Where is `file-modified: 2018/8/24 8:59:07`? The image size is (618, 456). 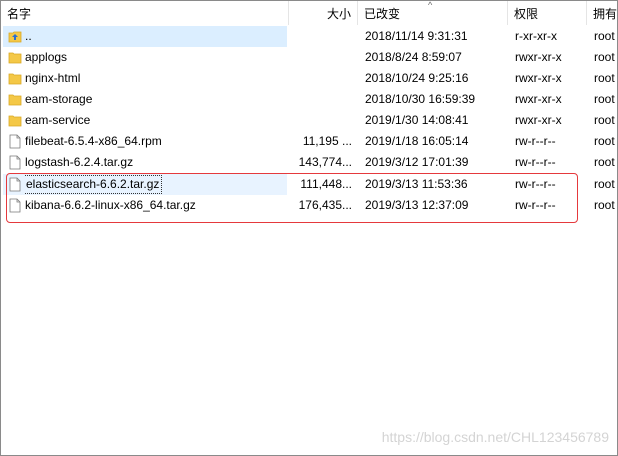 file-modified: 2018/8/24 8:59:07 is located at coordinates (413, 57).